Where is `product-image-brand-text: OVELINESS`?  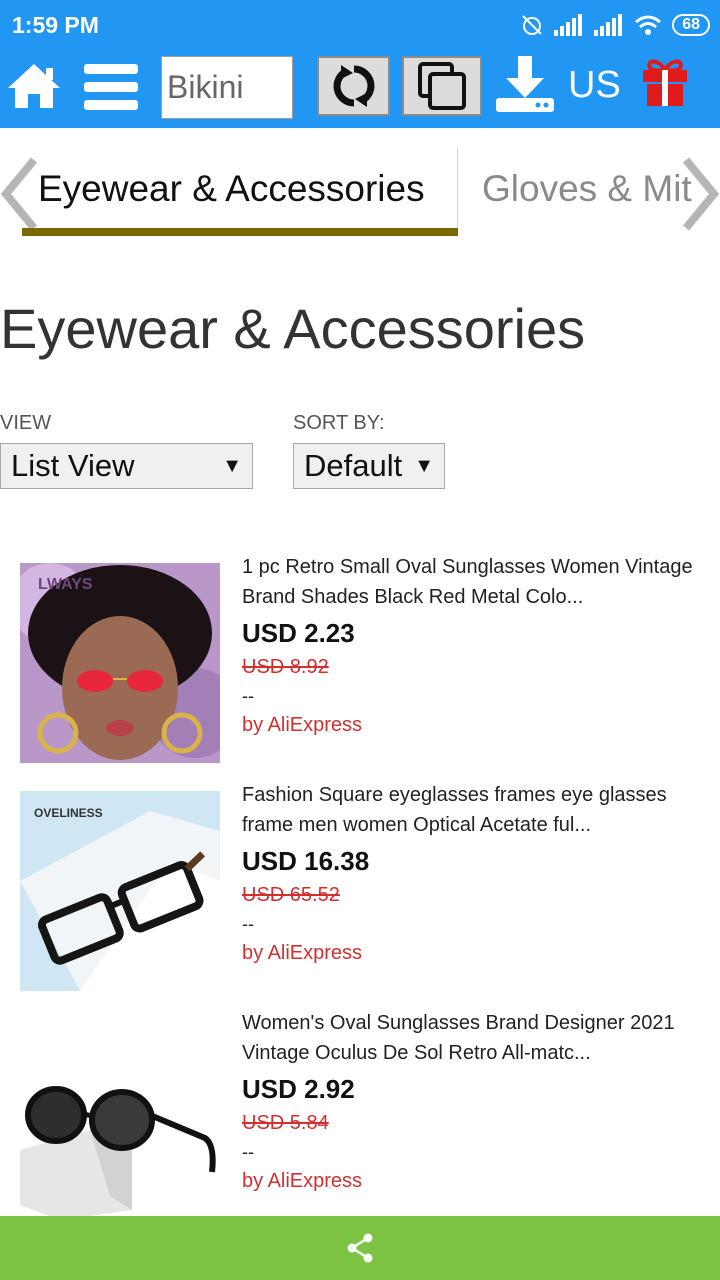
product-image-brand-text: OVELINESS is located at coordinates (68, 813).